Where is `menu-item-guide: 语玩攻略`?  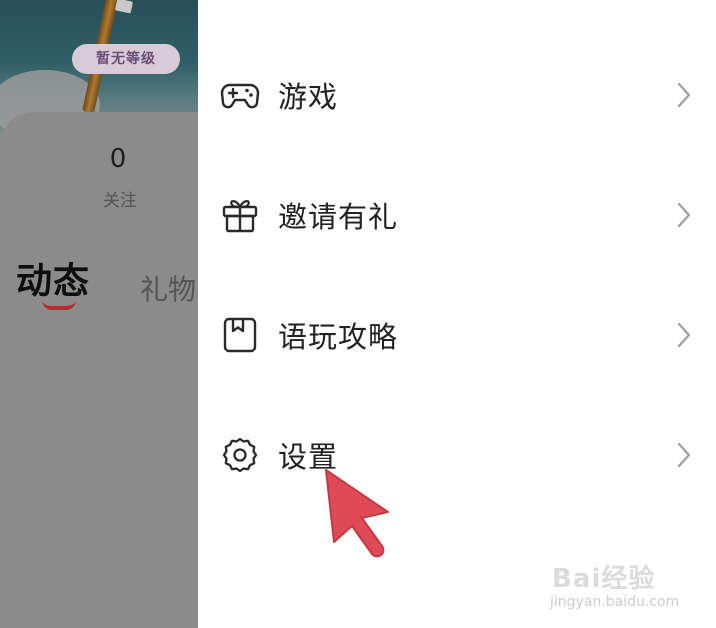
menu-item-guide: 语玩攻略 is located at coordinates (457, 335).